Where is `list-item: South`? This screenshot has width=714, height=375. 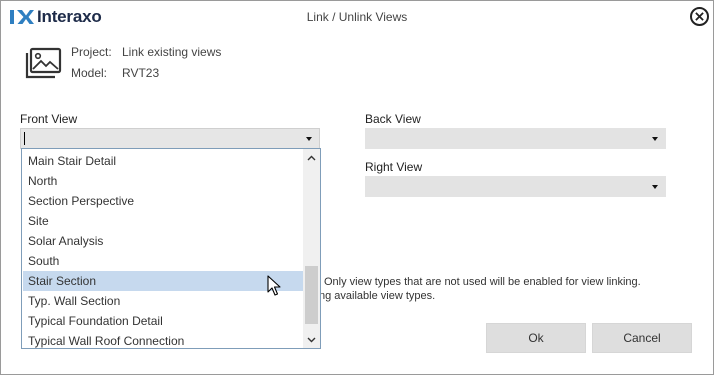 list-item: South is located at coordinates (163, 261).